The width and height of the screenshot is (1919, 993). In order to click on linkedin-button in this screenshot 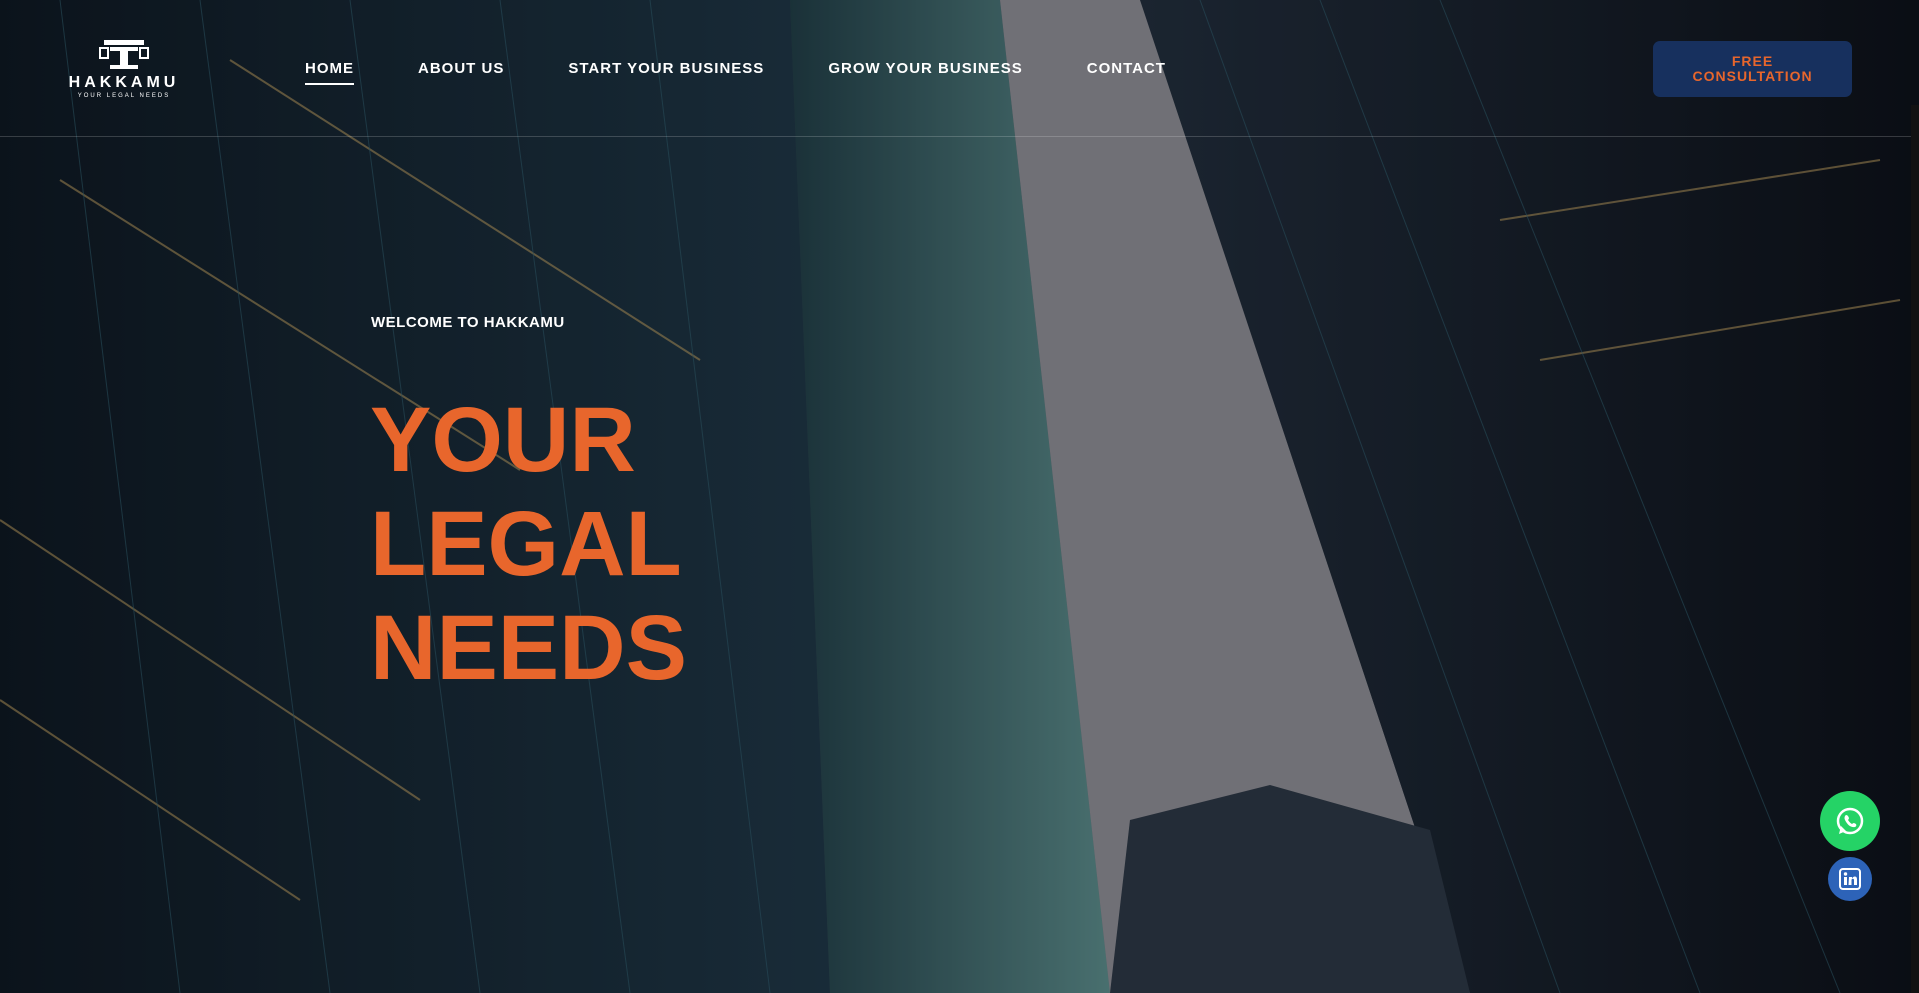, I will do `click(1850, 879)`.